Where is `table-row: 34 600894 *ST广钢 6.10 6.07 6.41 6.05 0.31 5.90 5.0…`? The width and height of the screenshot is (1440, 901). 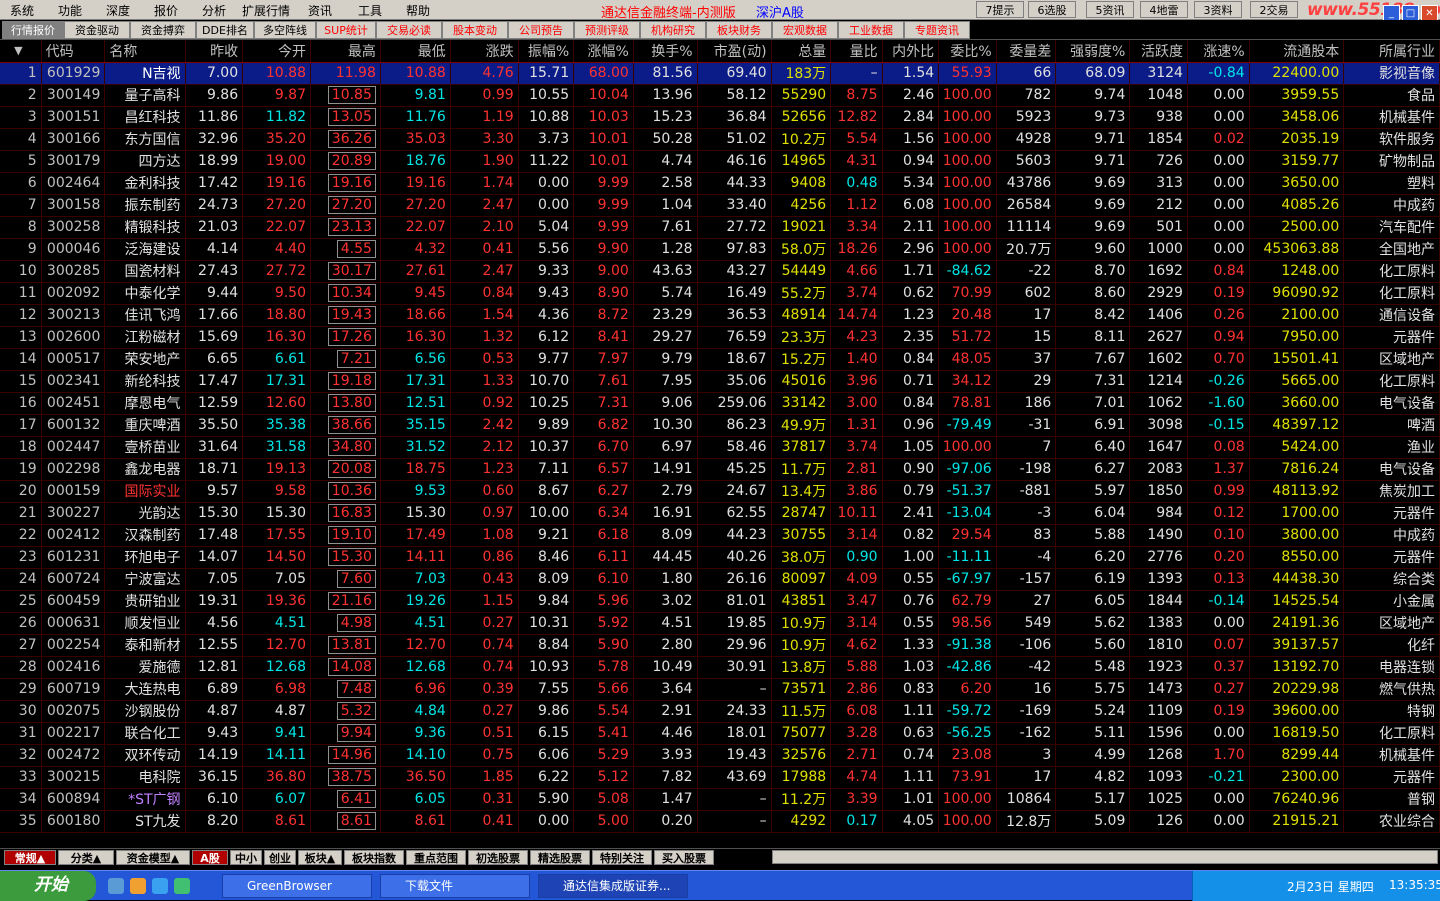
table-row: 34 600894 *ST广钢 6.10 6.07 6.41 6.05 0.31 5.90 5.0… is located at coordinates (720, 799).